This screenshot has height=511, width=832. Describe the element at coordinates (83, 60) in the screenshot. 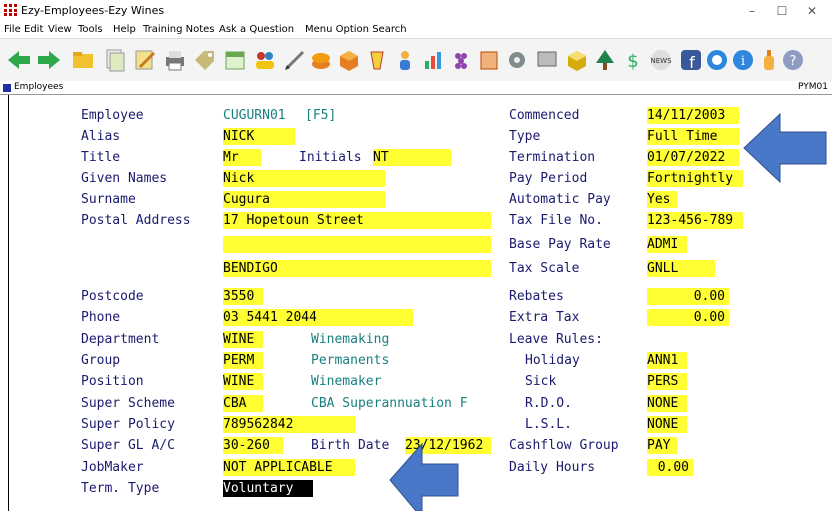

I see `folder-icon` at that location.